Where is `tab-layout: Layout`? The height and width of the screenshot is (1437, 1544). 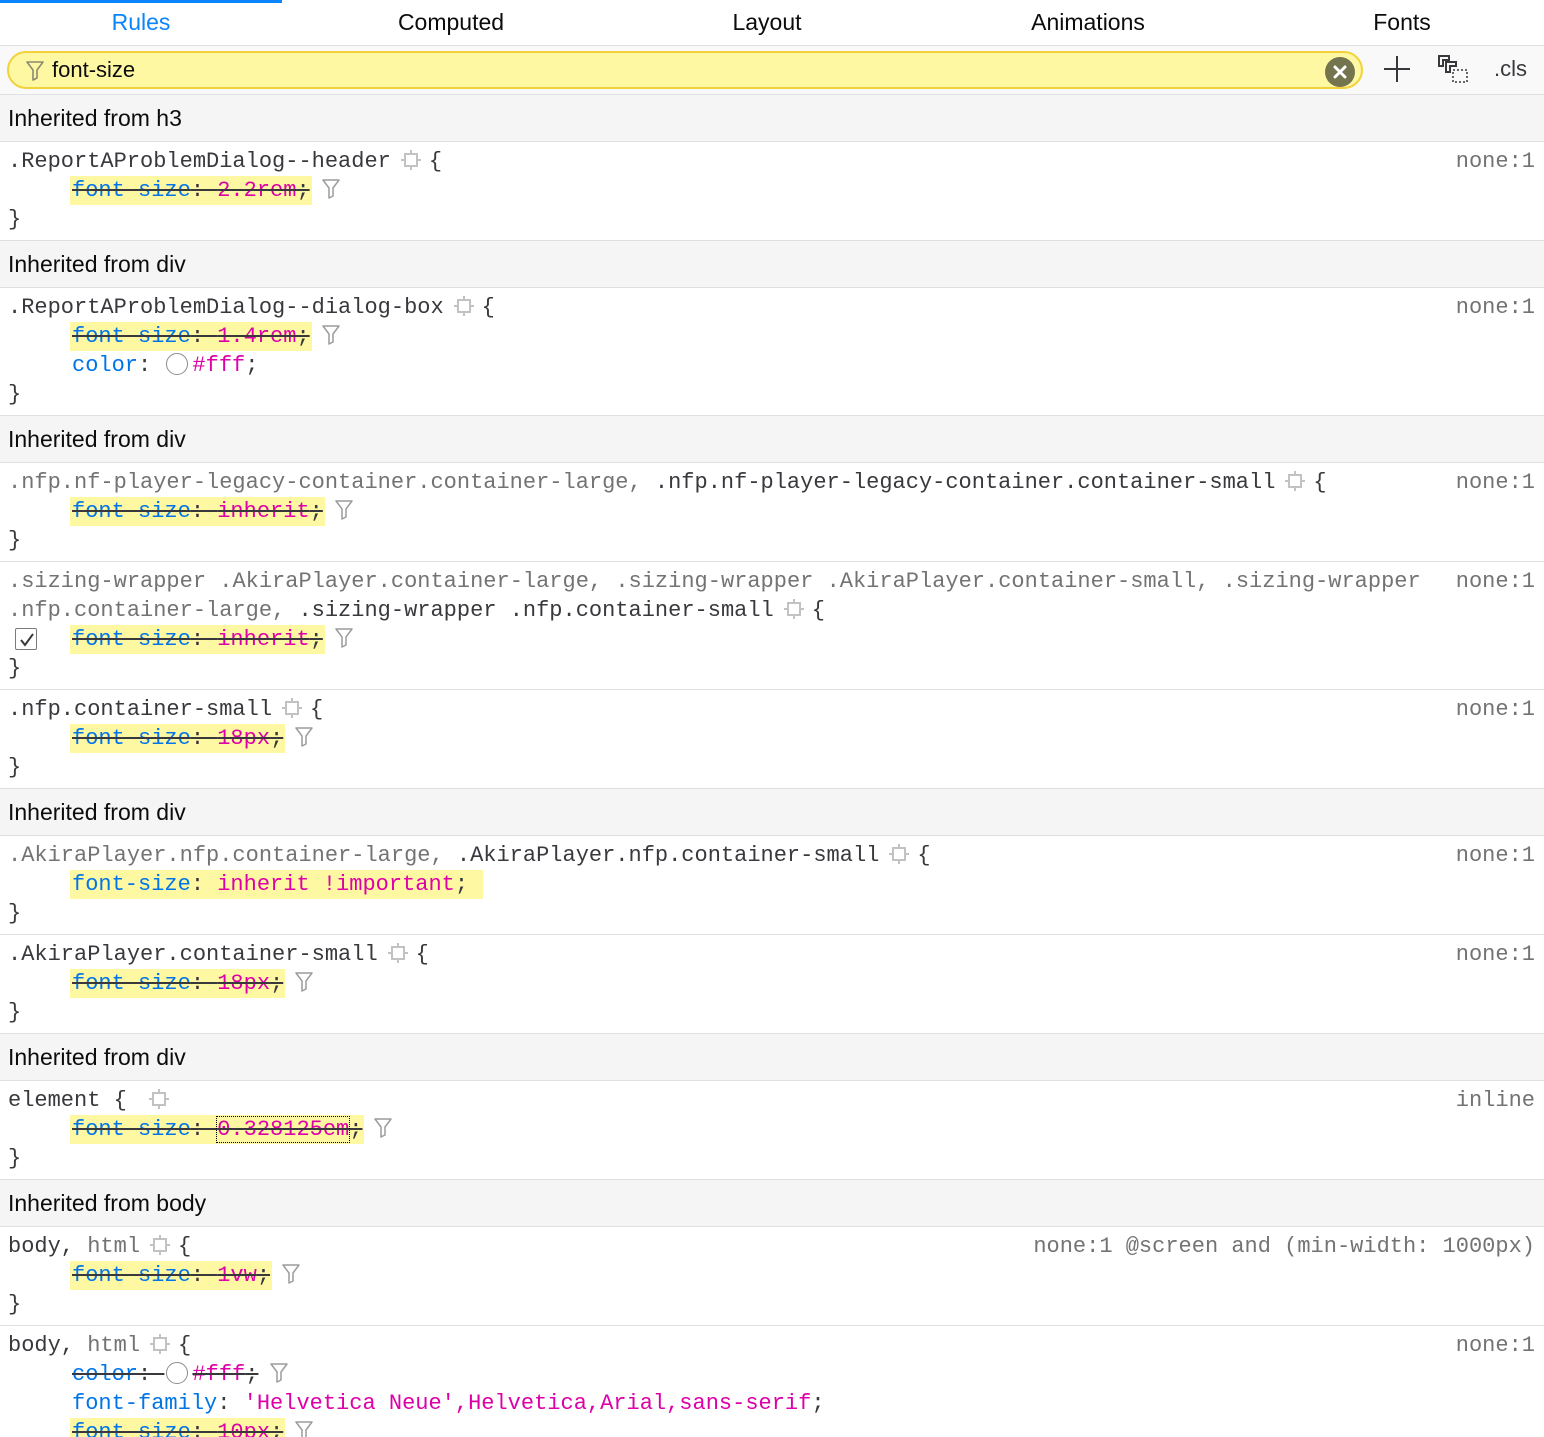
tab-layout: Layout is located at coordinates (767, 22).